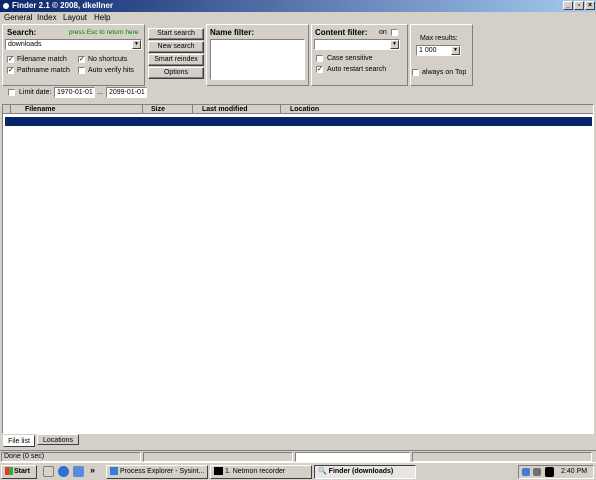 This screenshot has height=480, width=596. What do you see at coordinates (537, 472) in the screenshot?
I see `tray-network-icon` at bounding box center [537, 472].